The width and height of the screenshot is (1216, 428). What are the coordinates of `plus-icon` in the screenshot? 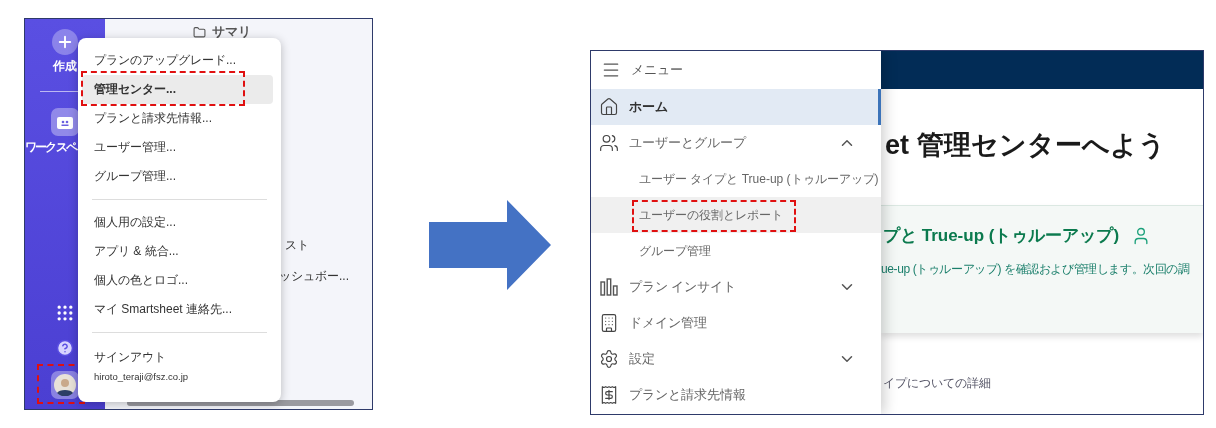 It's located at (65, 42).